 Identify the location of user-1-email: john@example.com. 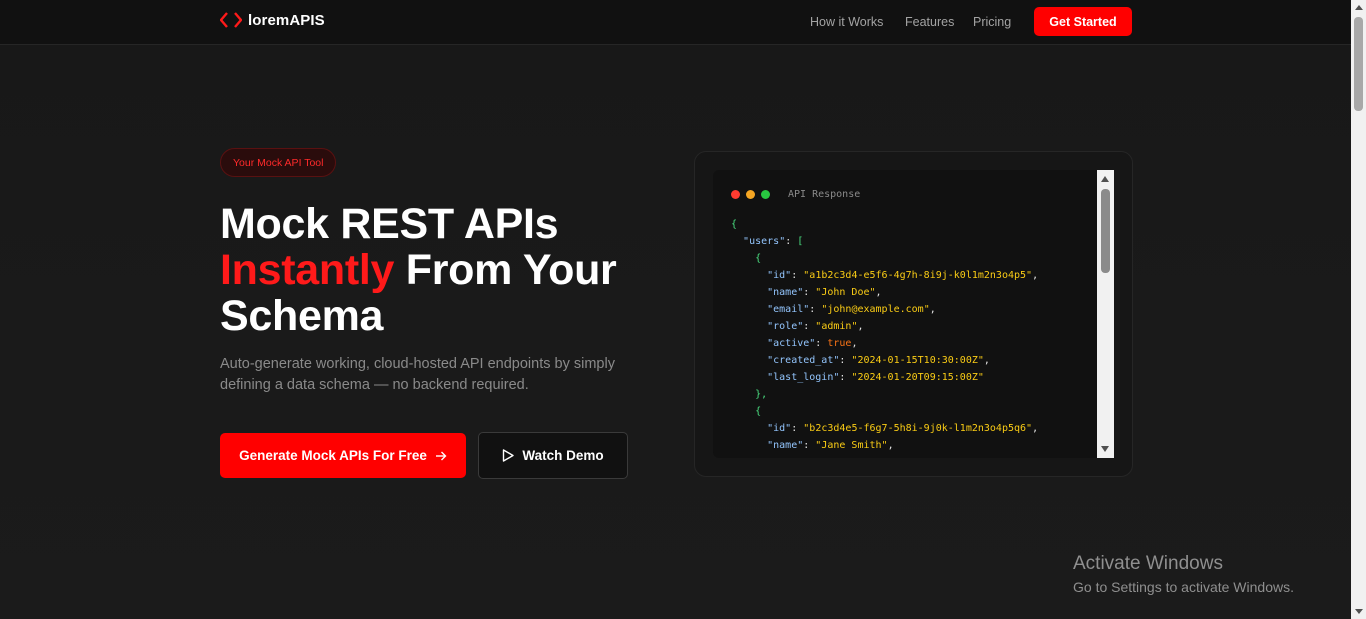
(875, 309).